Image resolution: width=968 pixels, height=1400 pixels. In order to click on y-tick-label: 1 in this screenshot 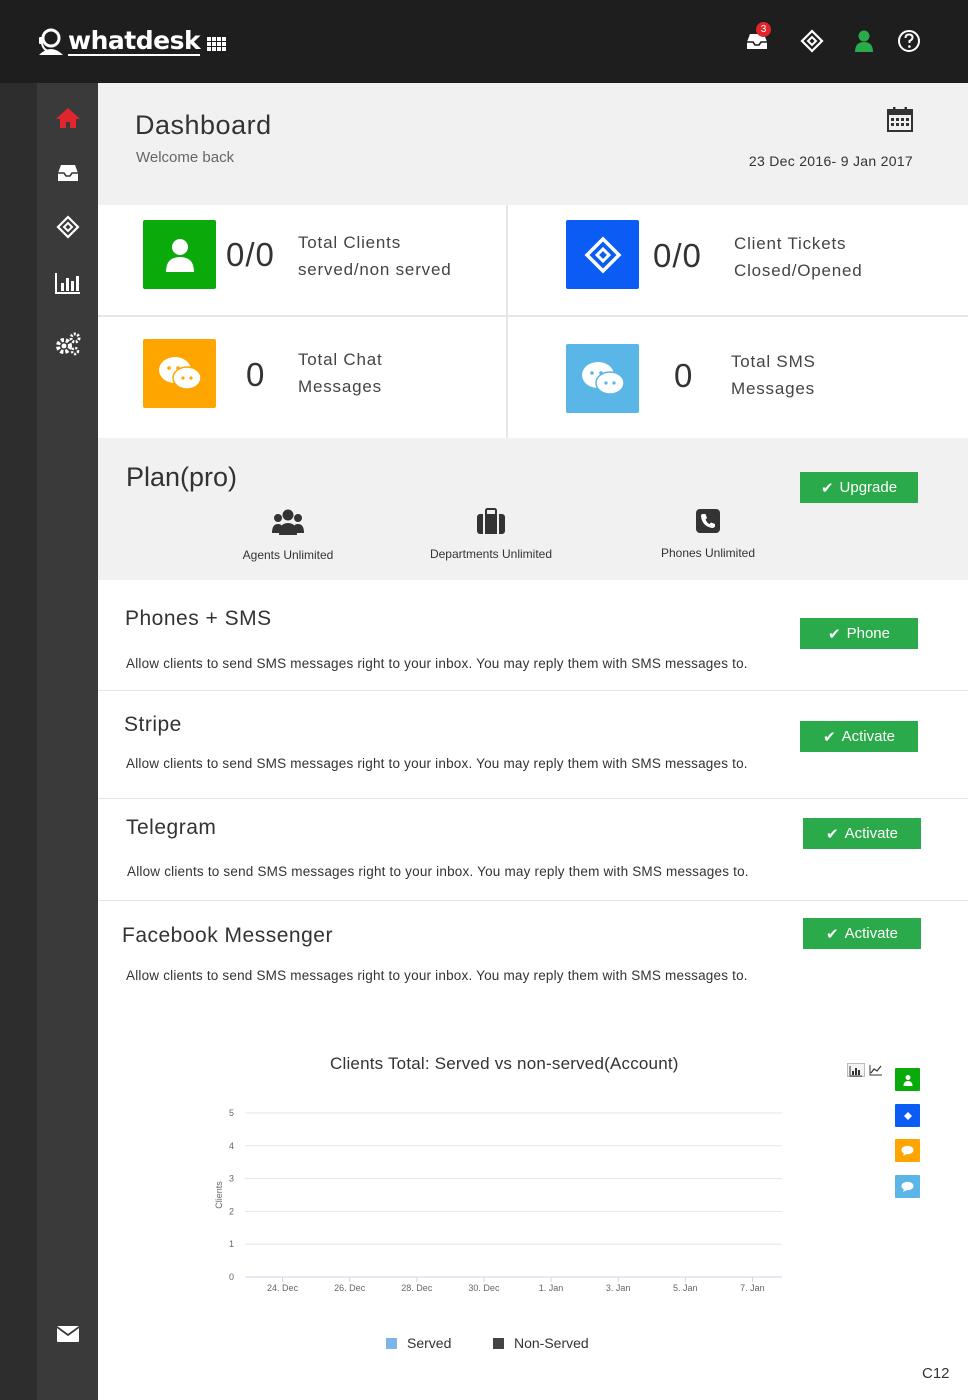, I will do `click(231, 1244)`.